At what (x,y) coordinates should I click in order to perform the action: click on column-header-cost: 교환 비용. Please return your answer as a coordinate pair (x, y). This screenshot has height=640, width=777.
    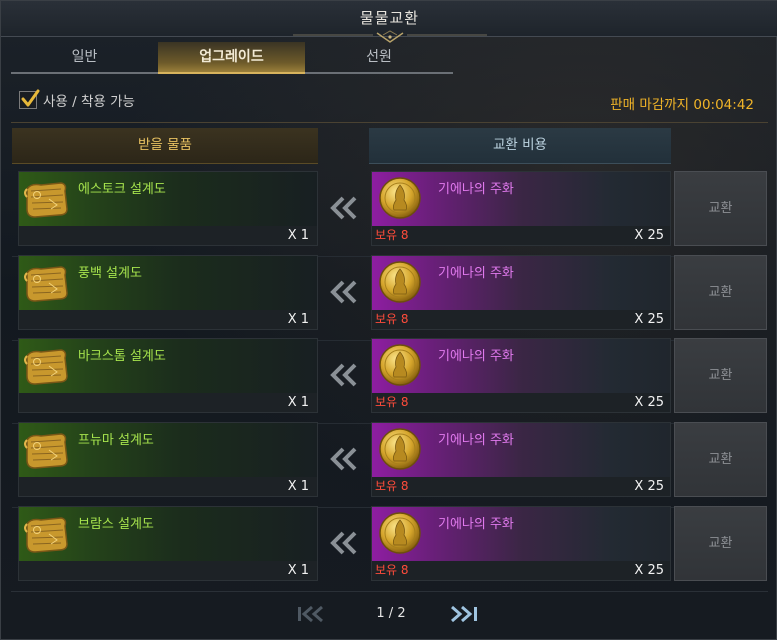
    Looking at the image, I should click on (520, 146).